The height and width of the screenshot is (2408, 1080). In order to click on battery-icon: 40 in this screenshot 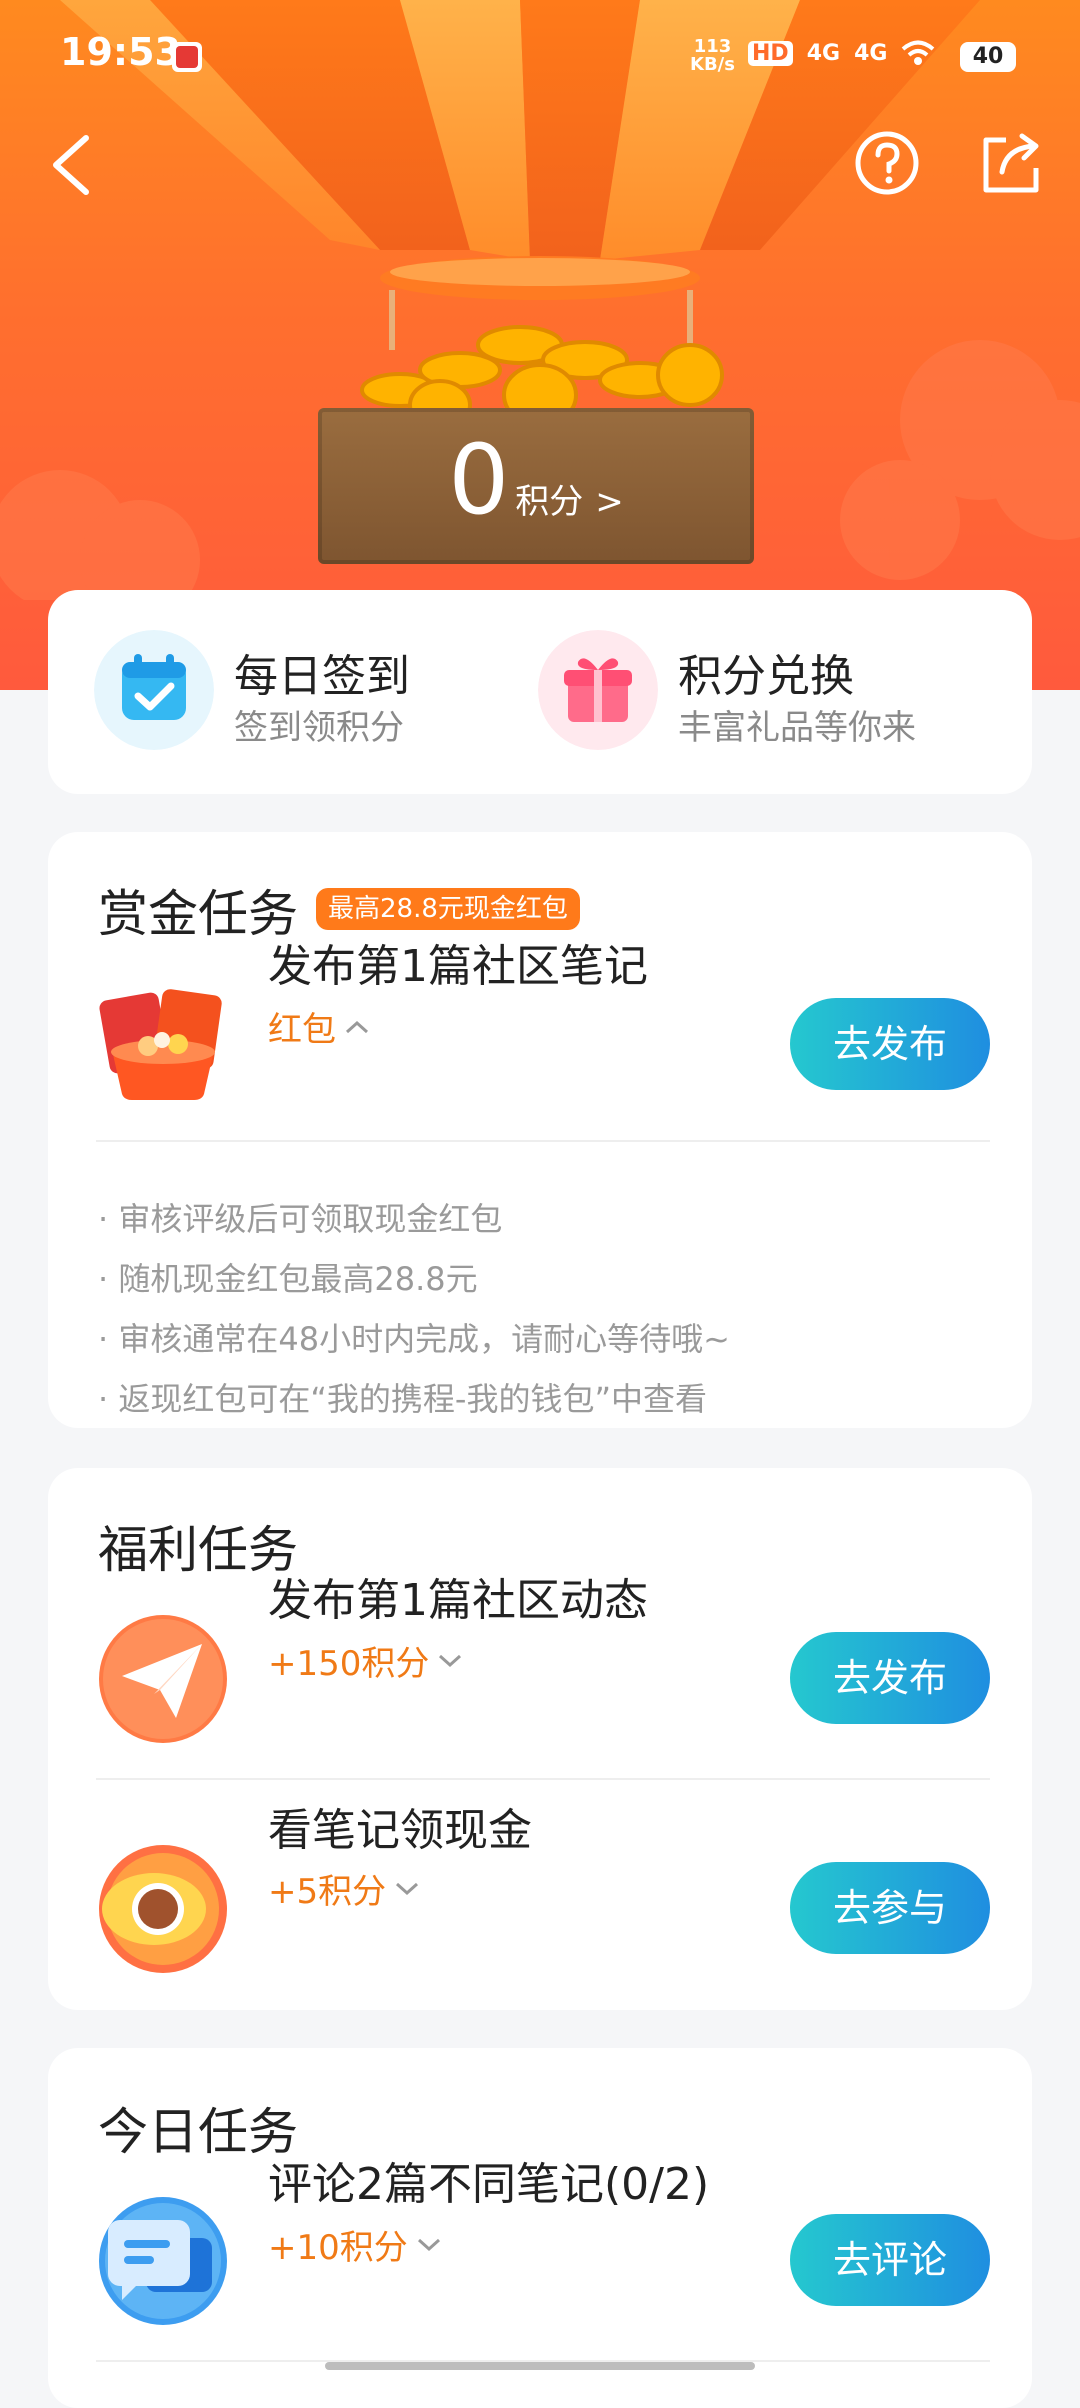, I will do `click(988, 57)`.